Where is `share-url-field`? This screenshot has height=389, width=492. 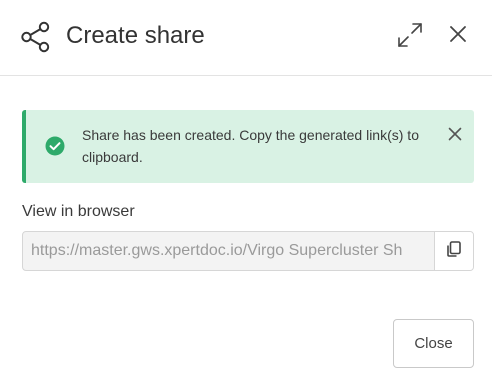 share-url-field is located at coordinates (248, 251).